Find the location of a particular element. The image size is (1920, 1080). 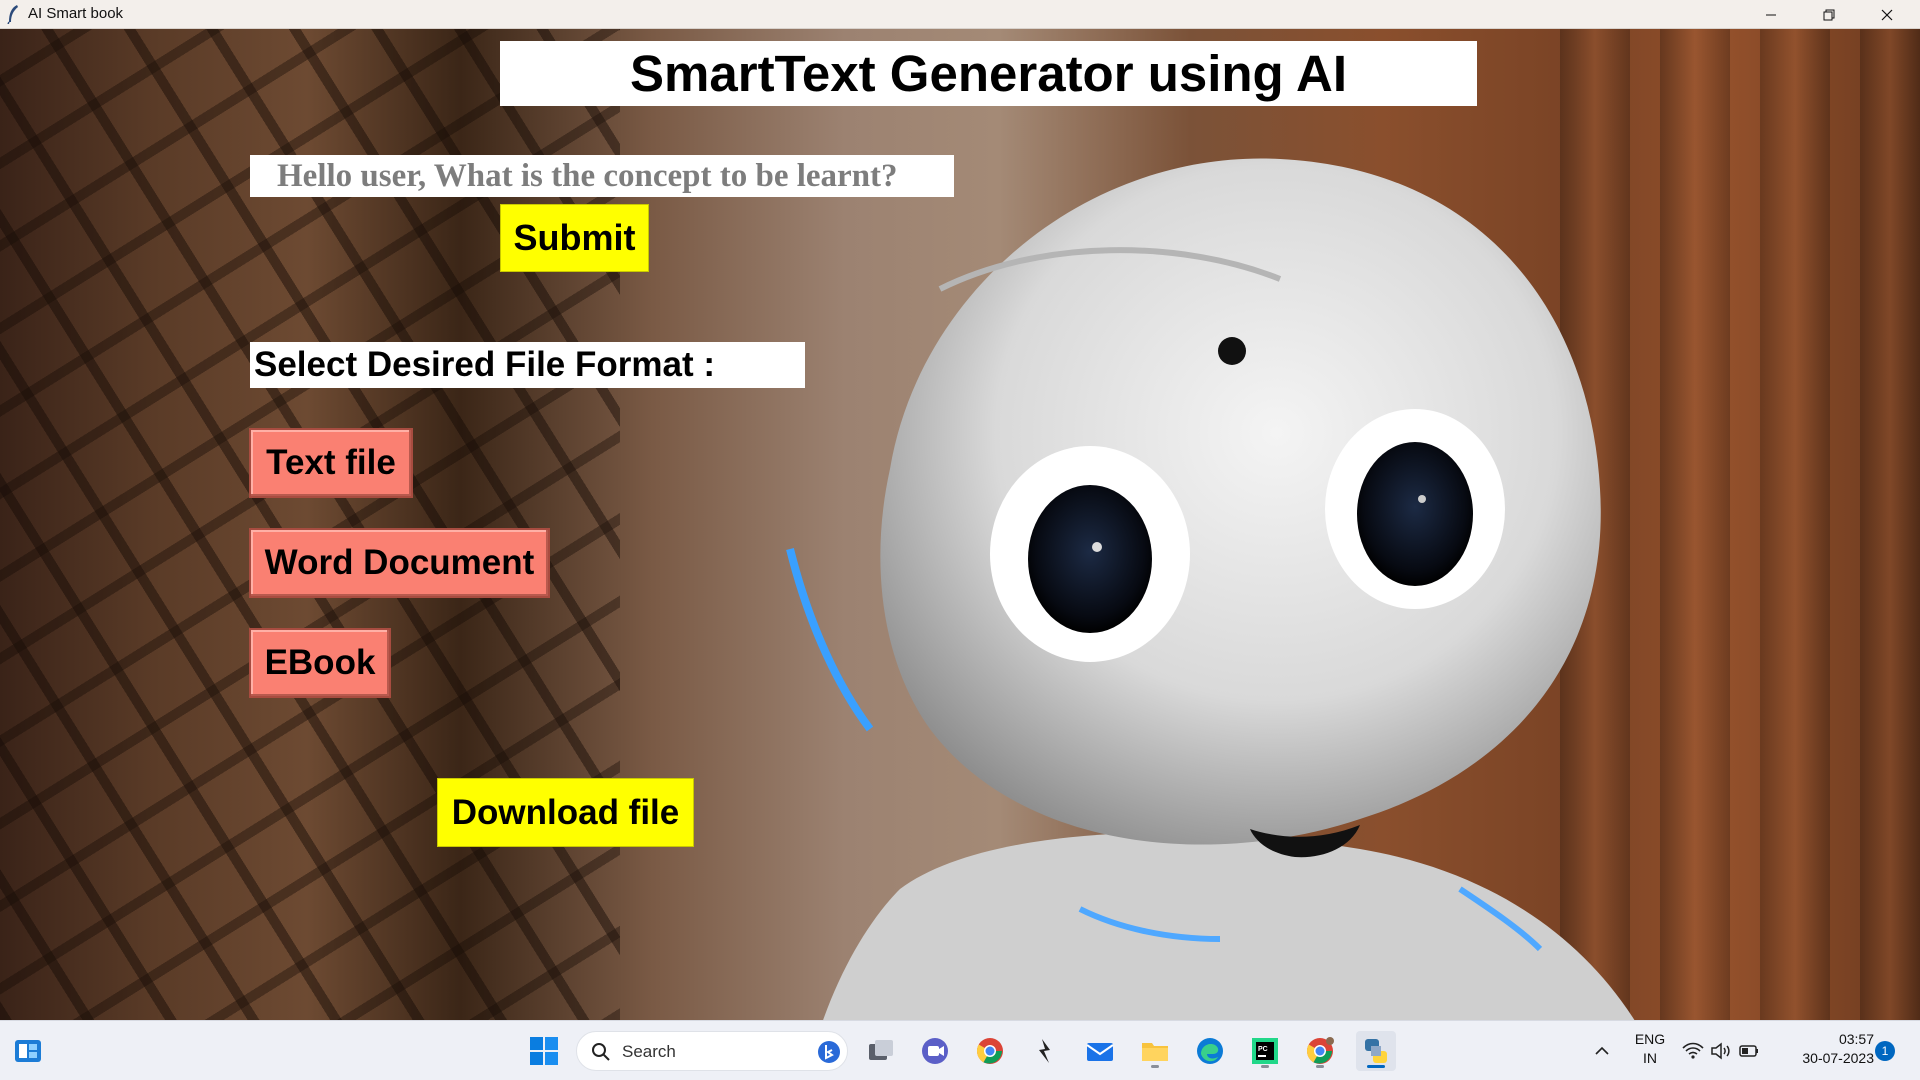

quick-settings-button is located at coordinates (1721, 1051).